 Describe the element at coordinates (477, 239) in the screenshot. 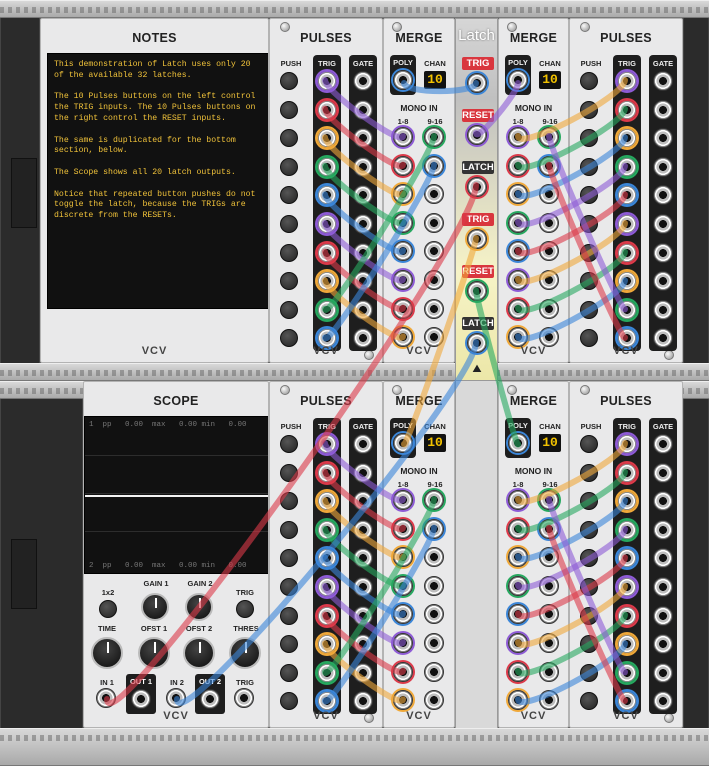

I see `latch-trig-jack` at that location.